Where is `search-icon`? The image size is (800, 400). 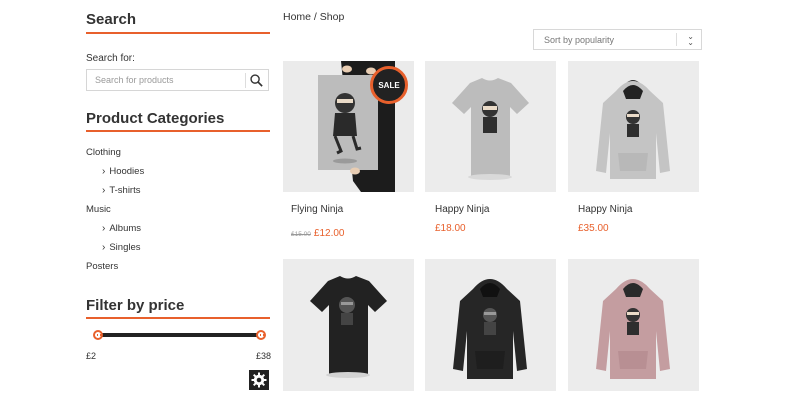
search-icon is located at coordinates (256, 80).